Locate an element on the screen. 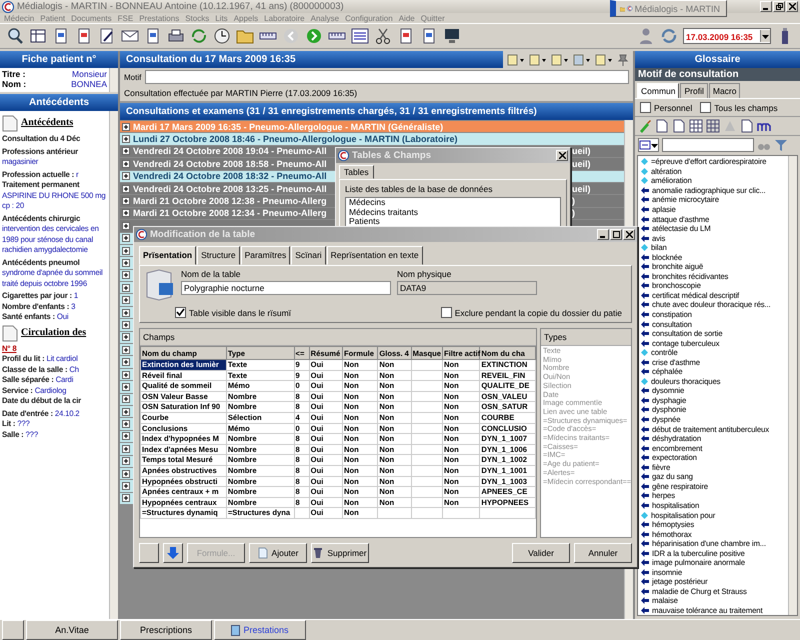 The height and width of the screenshot is (640, 800). field-label: Nom physique is located at coordinates (424, 274).